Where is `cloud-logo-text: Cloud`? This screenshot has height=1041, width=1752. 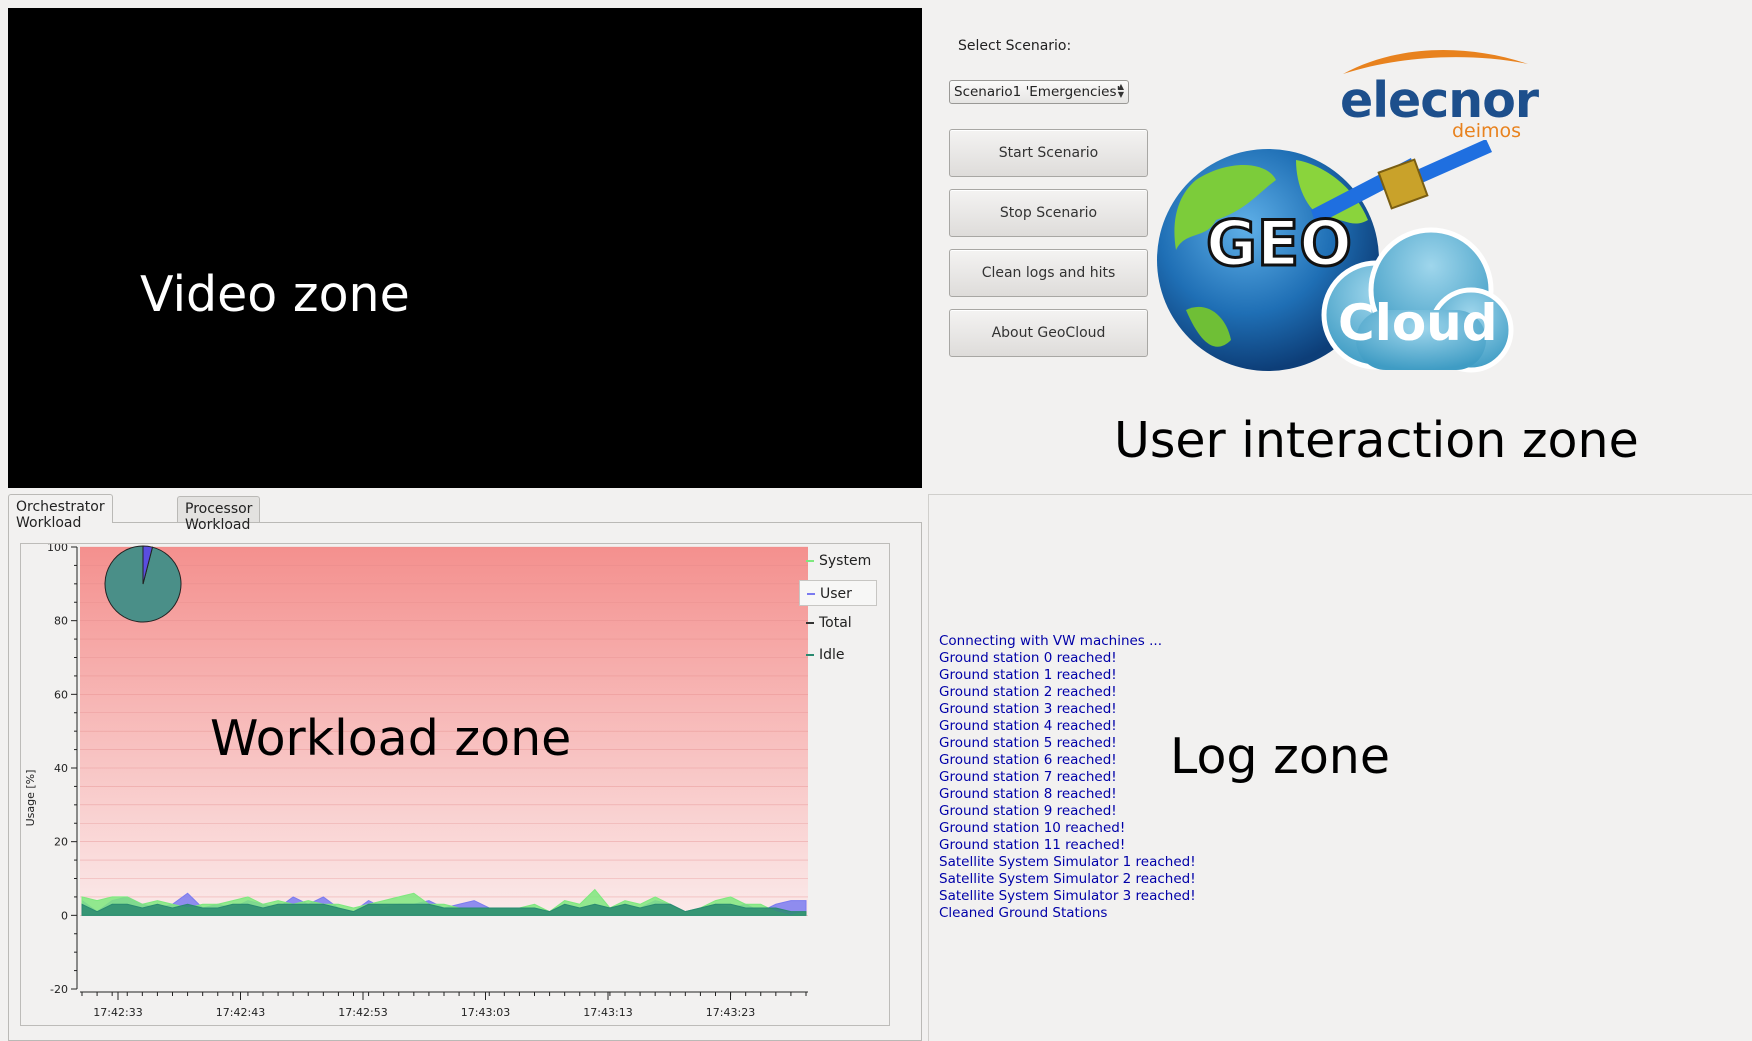
cloud-logo-text: Cloud is located at coordinates (1418, 323).